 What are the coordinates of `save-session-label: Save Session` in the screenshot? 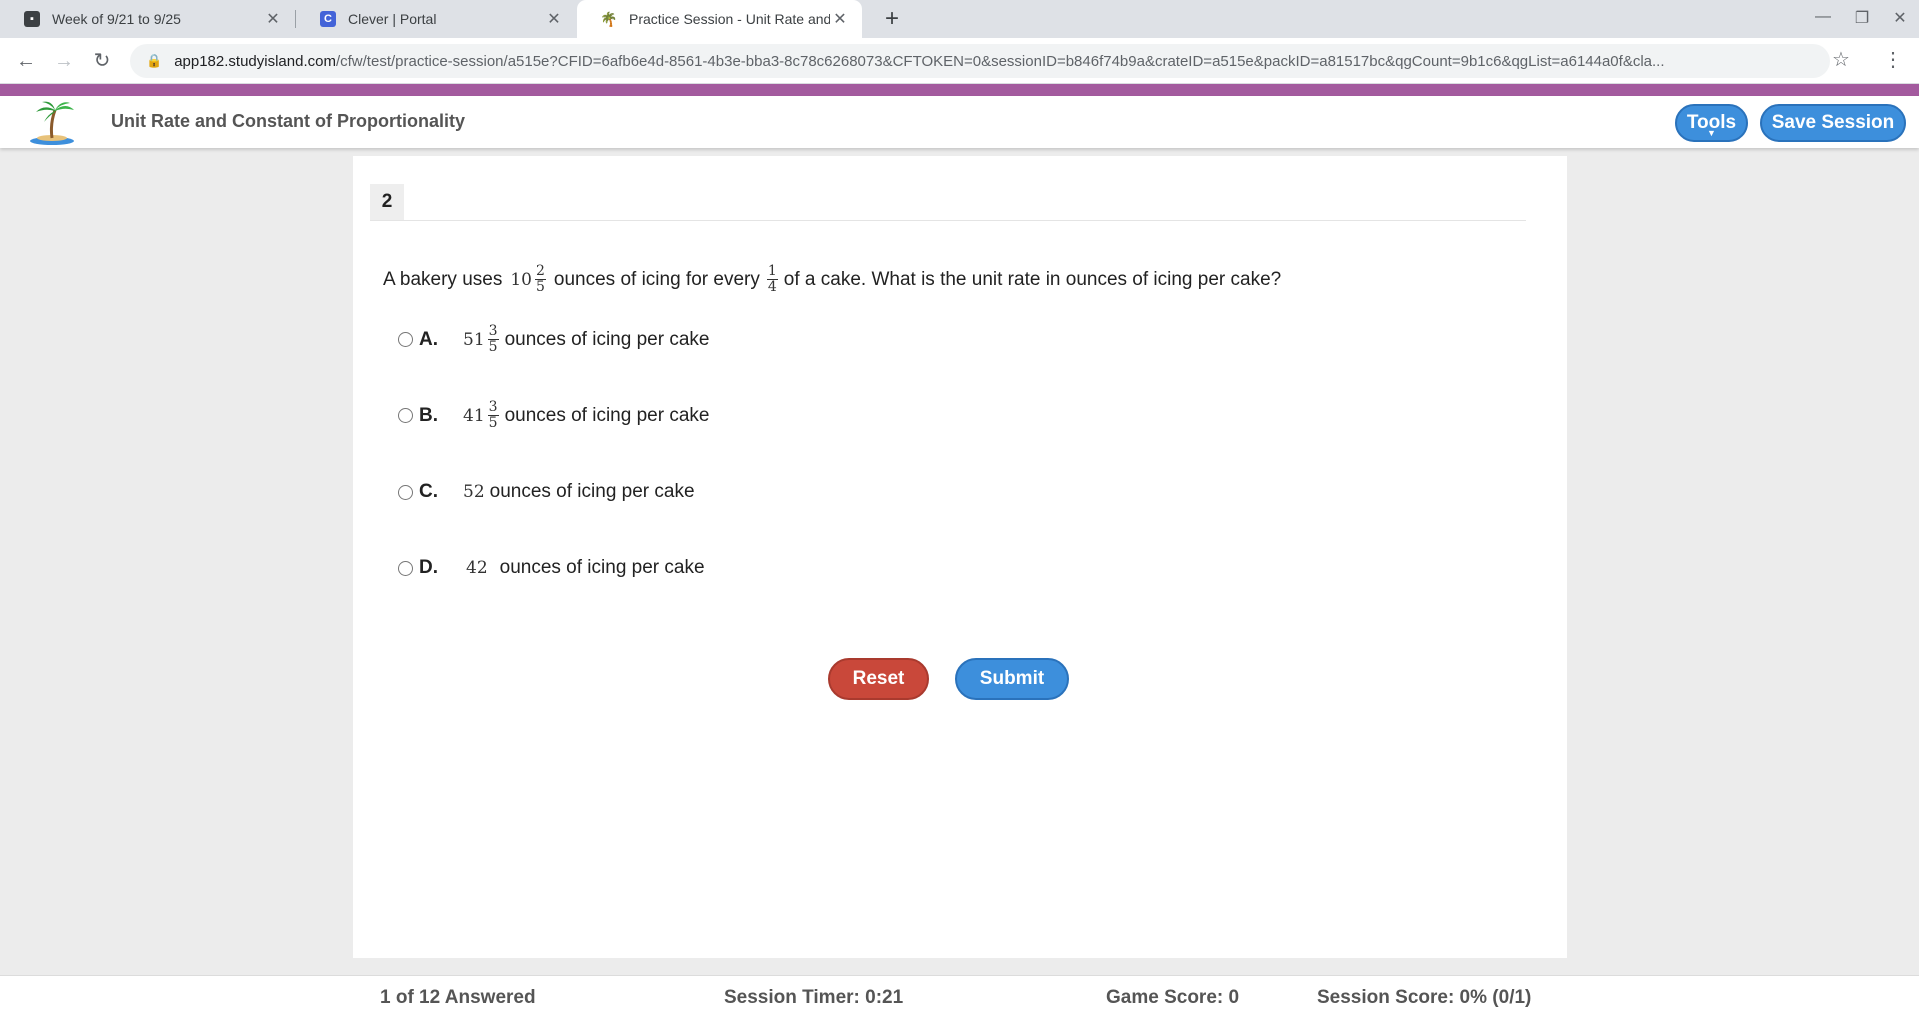 It's located at (1833, 122).